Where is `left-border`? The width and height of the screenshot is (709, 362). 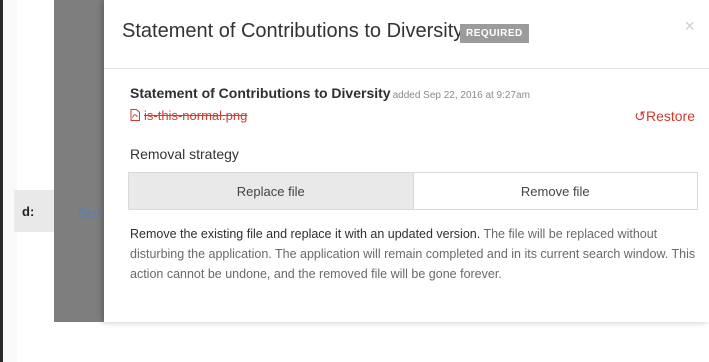 left-border is located at coordinates (8, 181).